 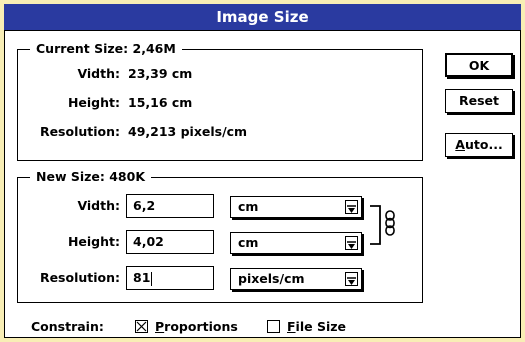 What do you see at coordinates (160, 102) in the screenshot?
I see `current-height-value: 15,16 cm` at bounding box center [160, 102].